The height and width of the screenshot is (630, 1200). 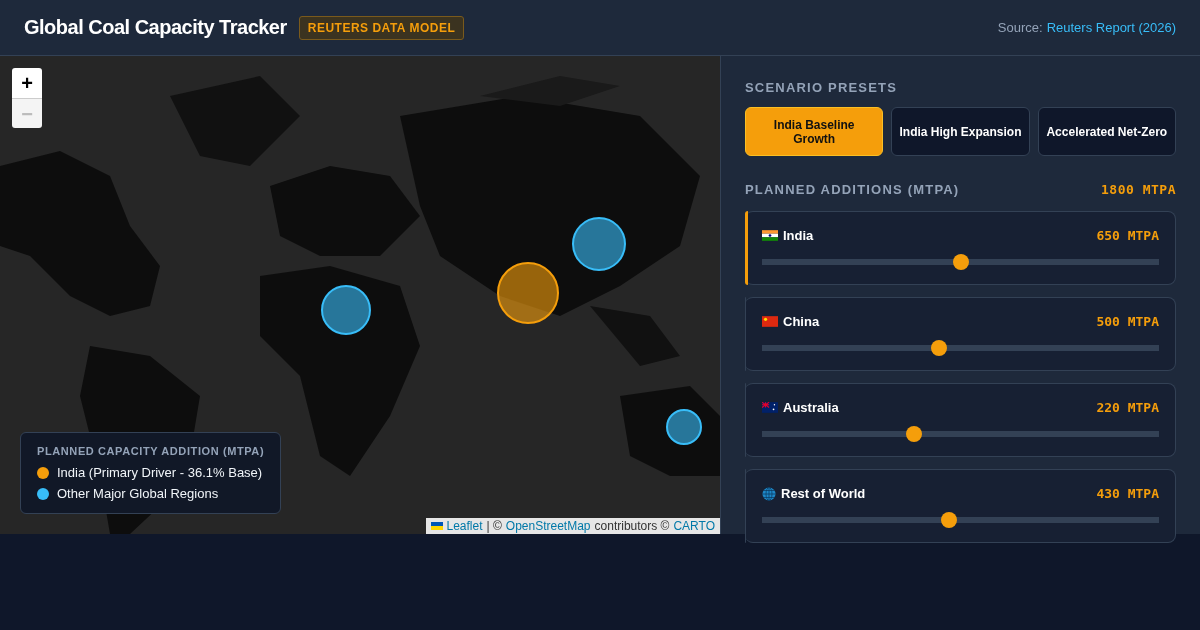 What do you see at coordinates (798, 235) in the screenshot?
I see `region-name: India` at bounding box center [798, 235].